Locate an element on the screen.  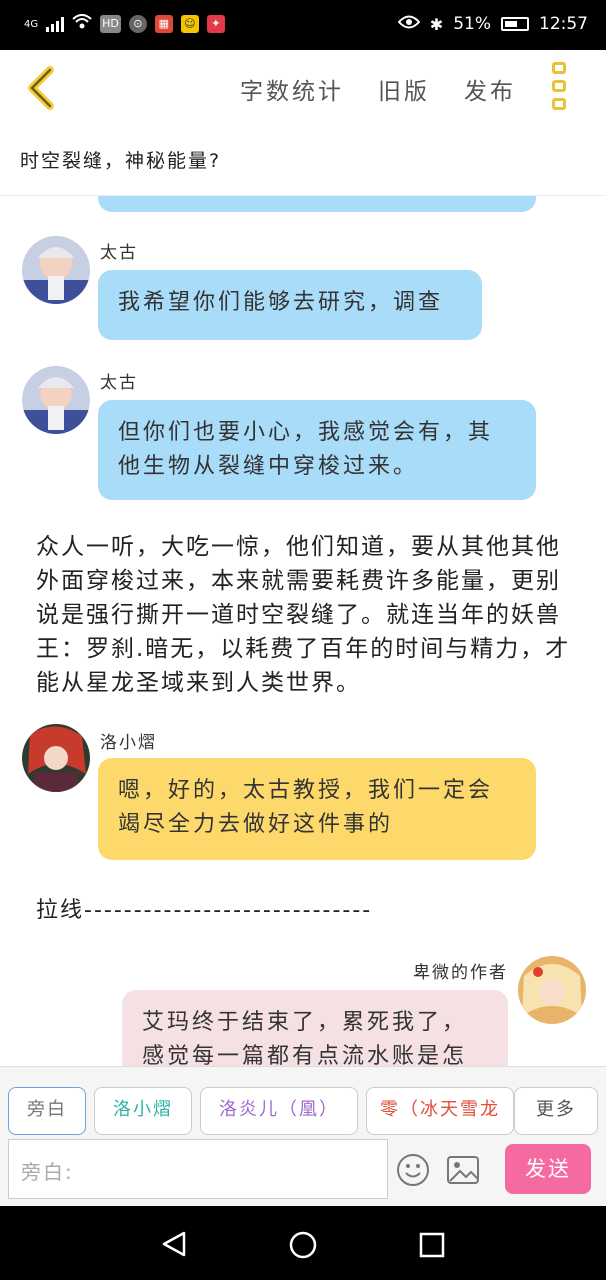
nav-home-icon is located at coordinates (303, 1245).